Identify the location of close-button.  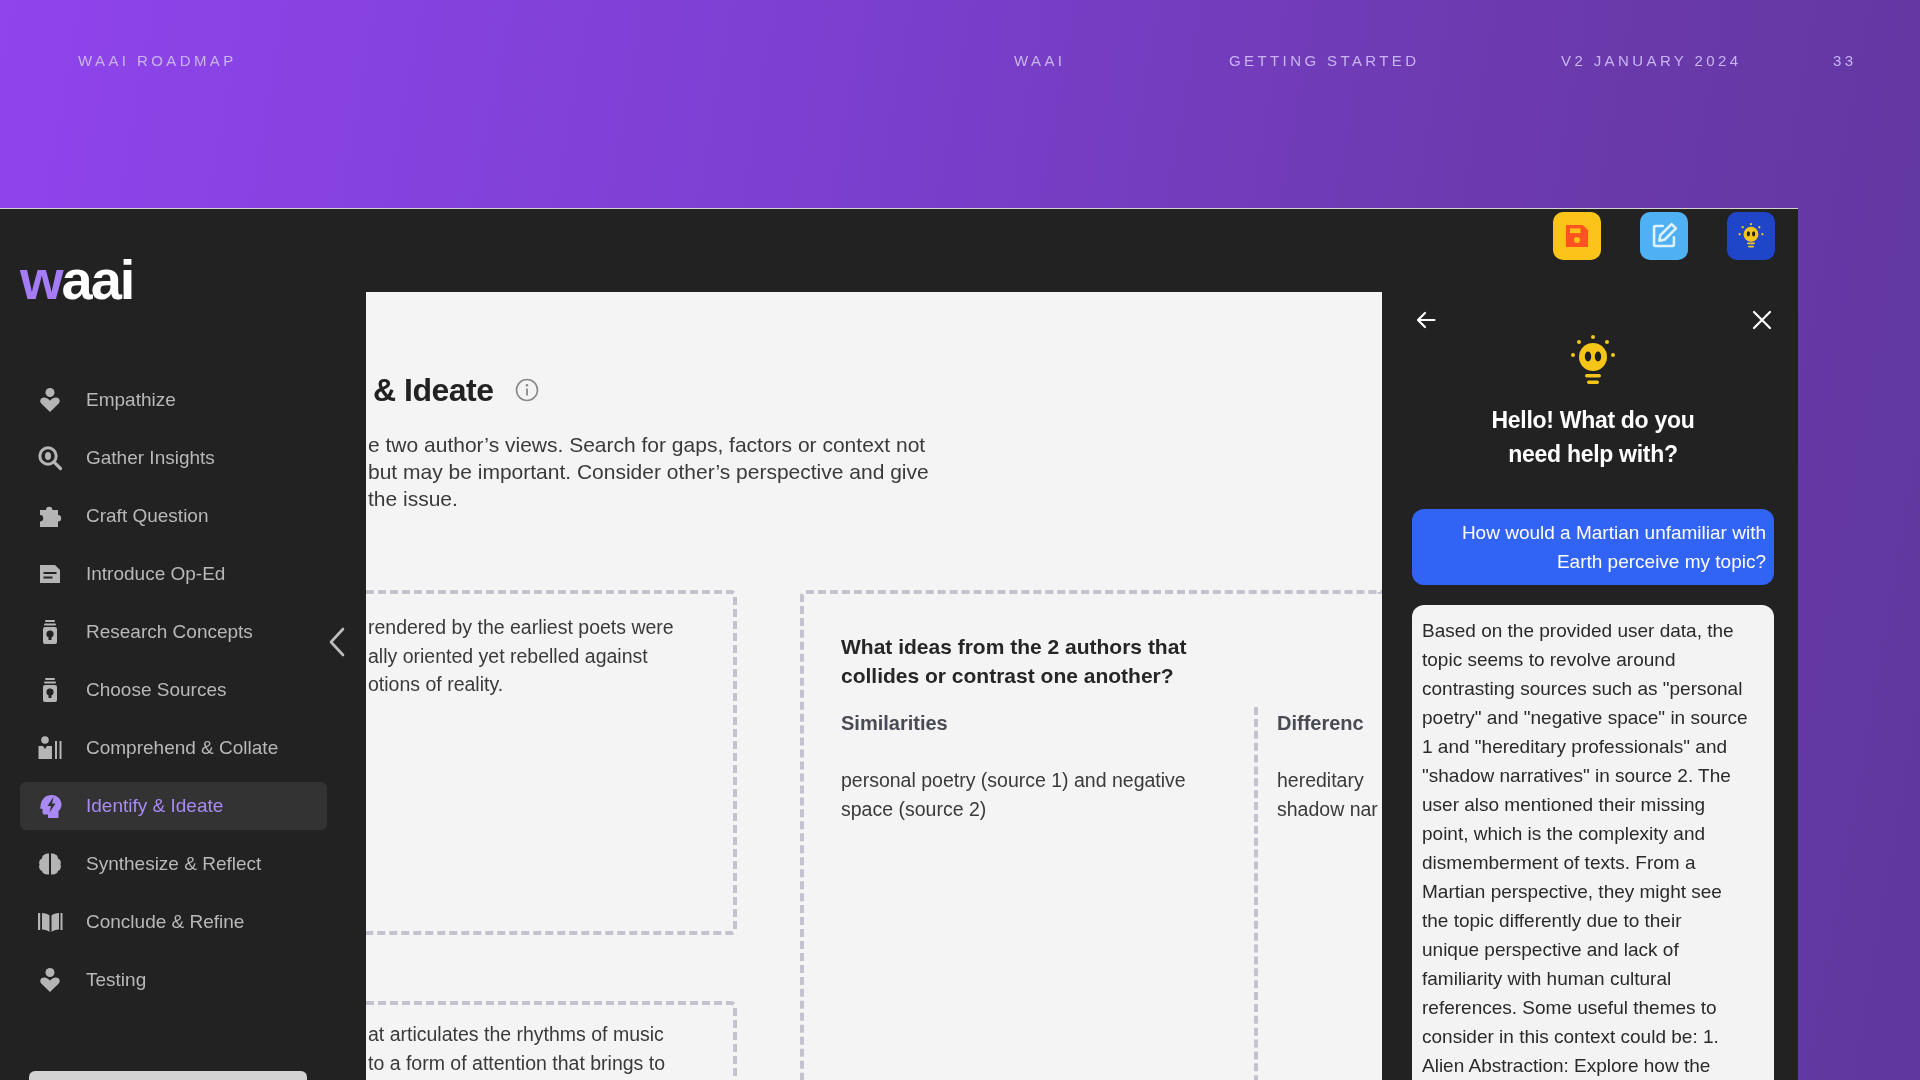
(1762, 320).